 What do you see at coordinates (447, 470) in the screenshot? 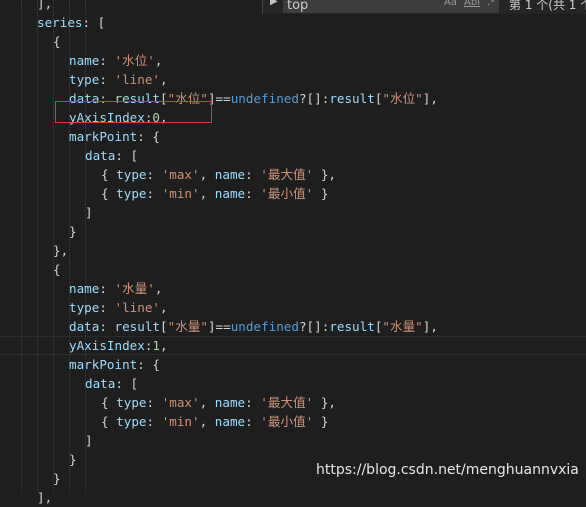
I see `watermark-text: https://blog.csdn.net/menghuannvxia` at bounding box center [447, 470].